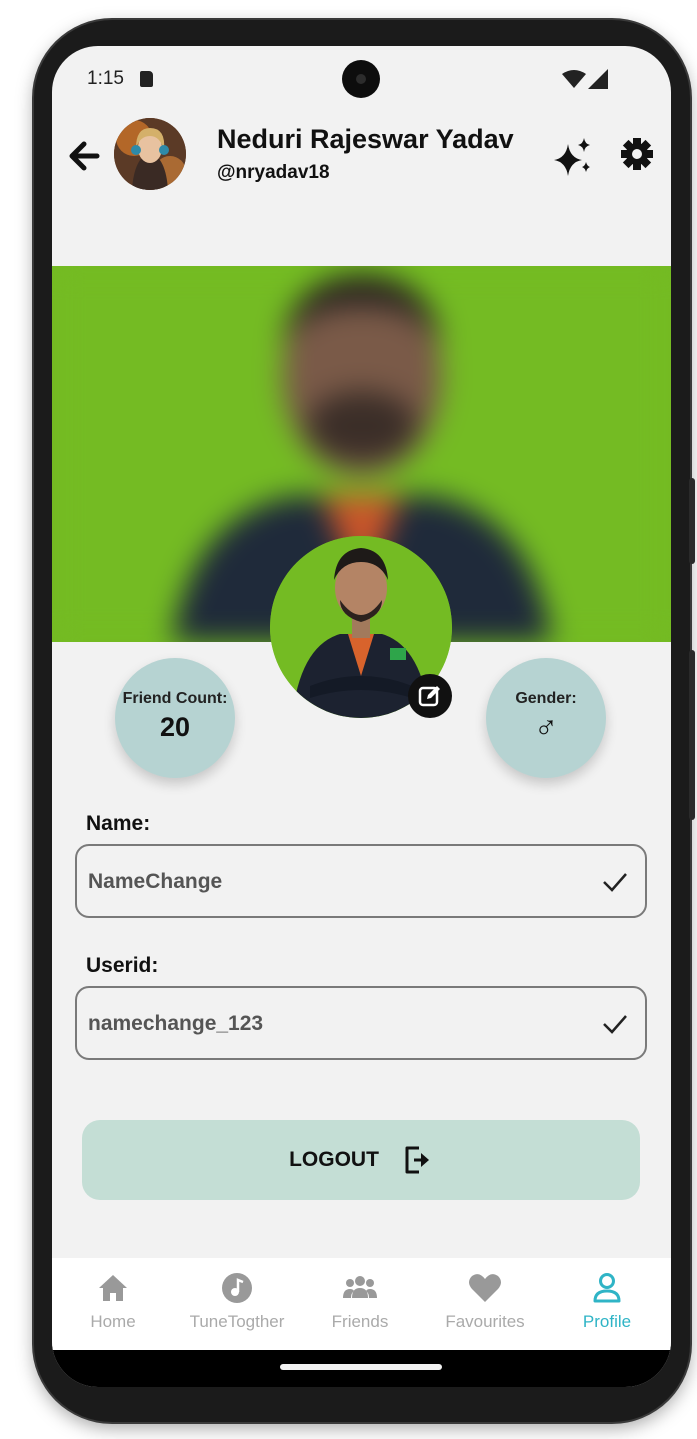  I want to click on nav-label-home: Home, so click(113, 1321).